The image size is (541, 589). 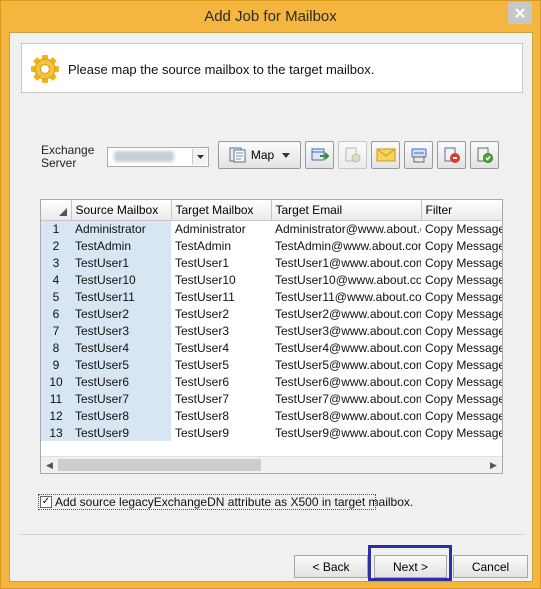 I want to click on map-icon, so click(x=237, y=155).